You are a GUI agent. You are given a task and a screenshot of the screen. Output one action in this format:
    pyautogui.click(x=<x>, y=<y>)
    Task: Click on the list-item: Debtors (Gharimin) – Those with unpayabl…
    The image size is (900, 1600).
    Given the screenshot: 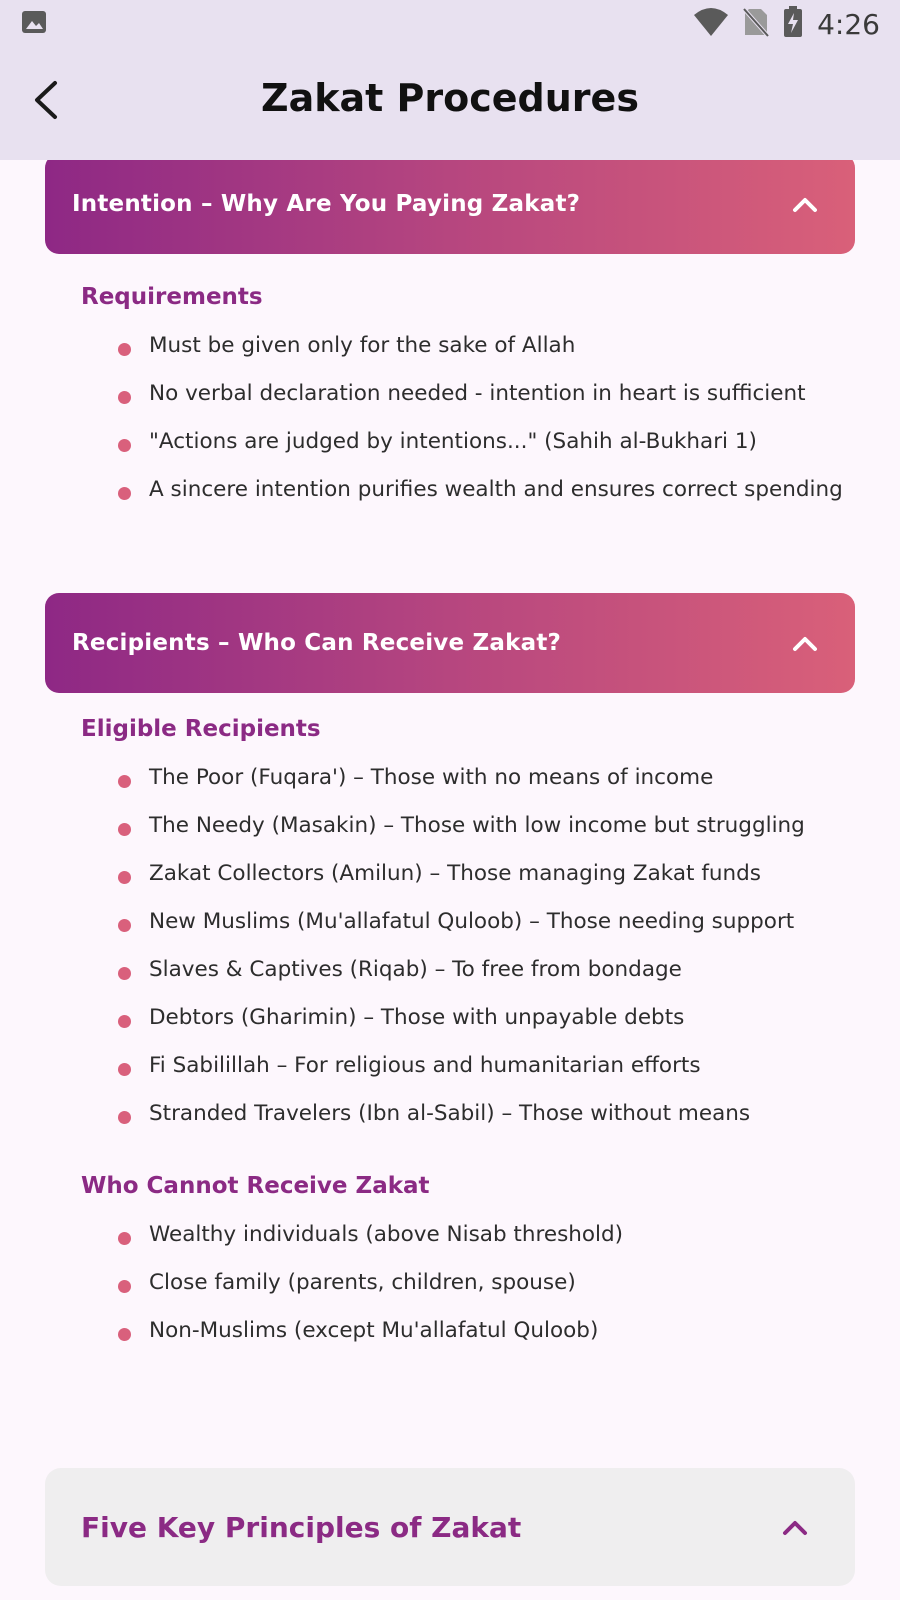 What is the action you would take?
    pyautogui.click(x=485, y=1018)
    